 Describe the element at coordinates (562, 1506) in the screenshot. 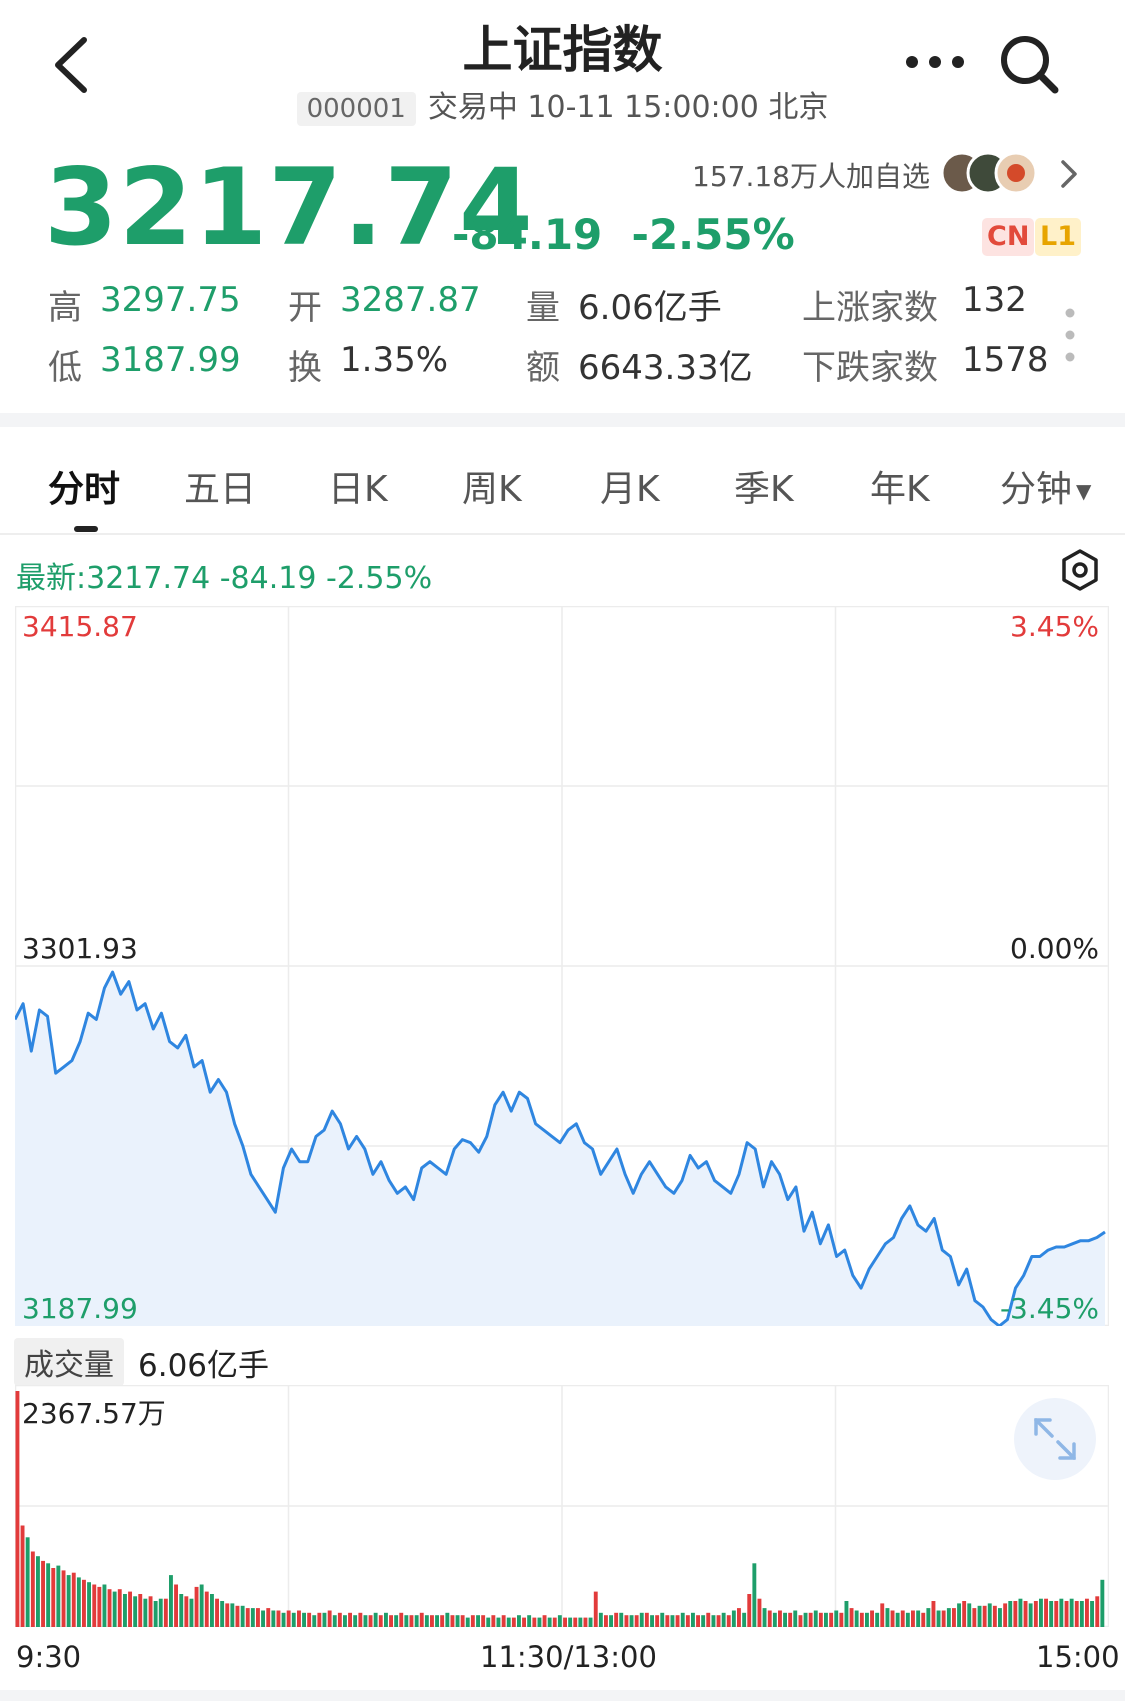

I see `volume-bar-chart` at that location.